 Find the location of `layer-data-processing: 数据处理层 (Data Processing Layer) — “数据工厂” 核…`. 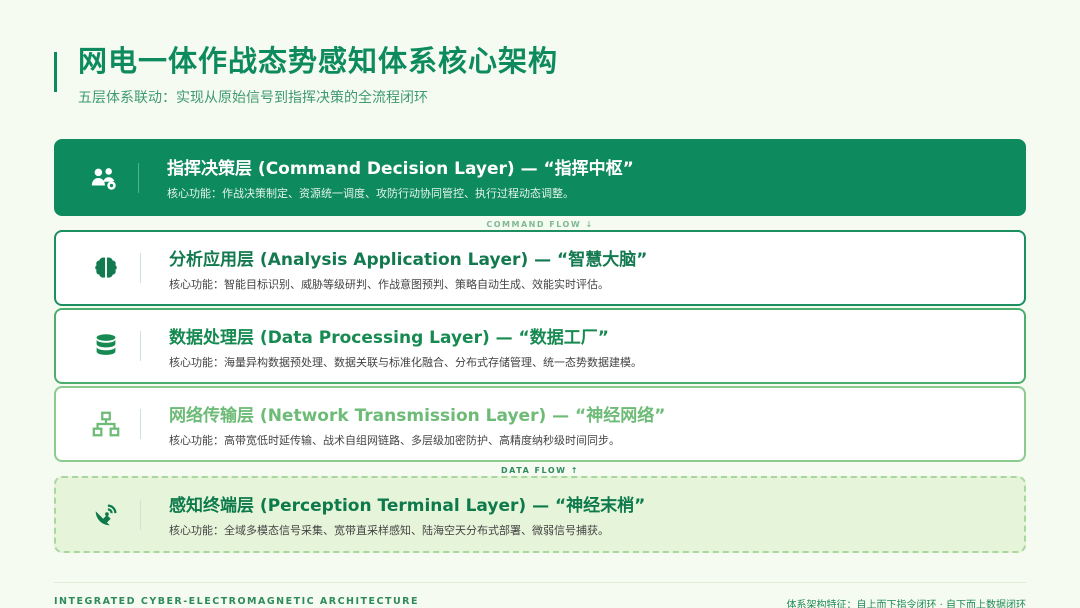

layer-data-processing: 数据处理层 (Data Processing Layer) — “数据工厂” 核… is located at coordinates (540, 346).